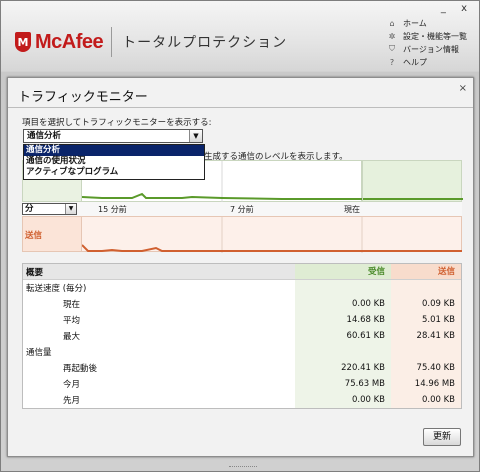 The height and width of the screenshot is (472, 480). I want to click on option-traffic-analysis: 通信分析, so click(114, 150).